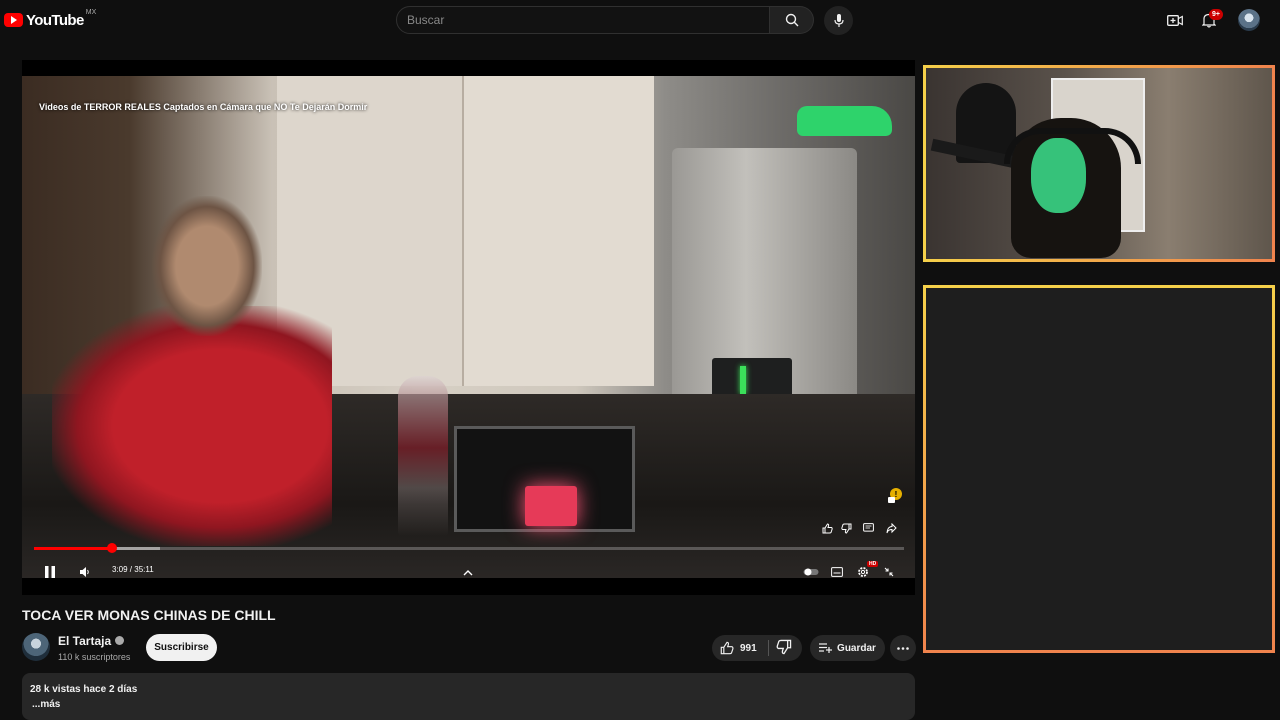 The width and height of the screenshot is (1280, 720). I want to click on voice-search-button, so click(838, 20).